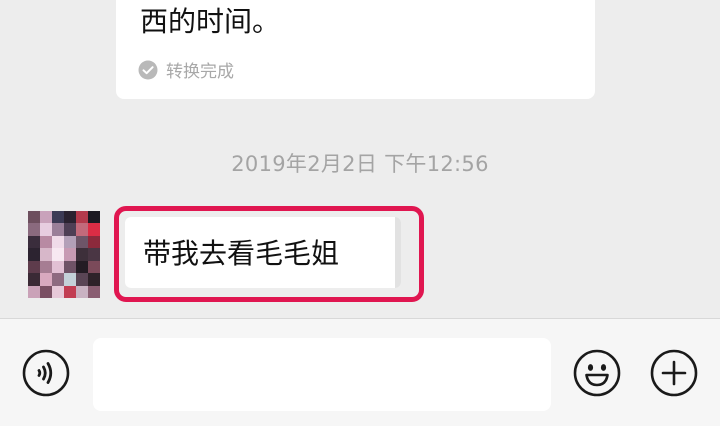 The width and height of the screenshot is (720, 426). I want to click on conversion-status-text: 转换完成, so click(200, 72).